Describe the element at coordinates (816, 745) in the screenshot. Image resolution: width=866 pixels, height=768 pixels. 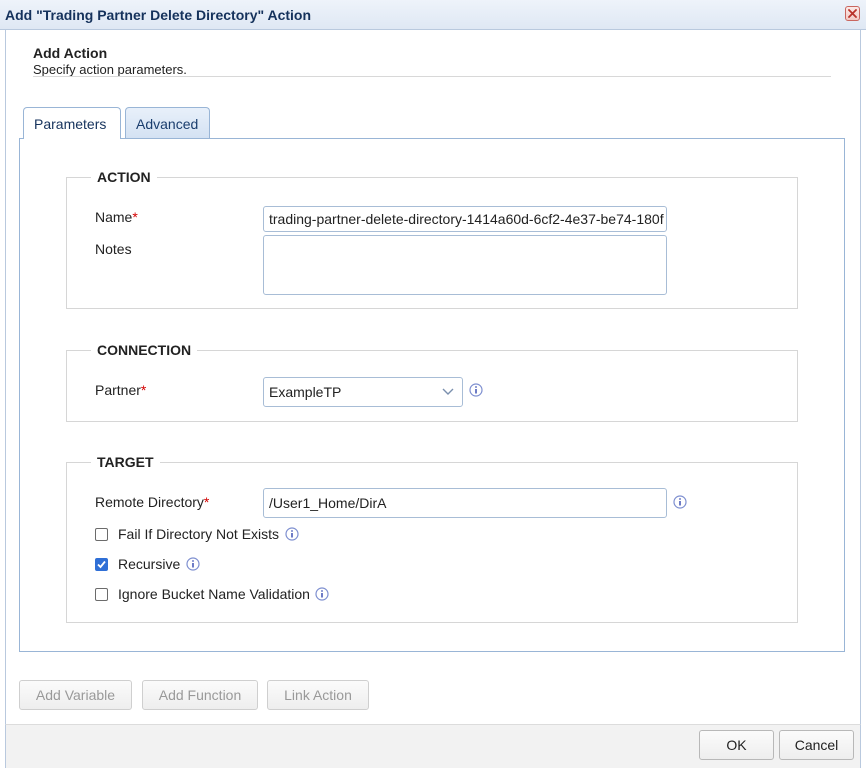
I see `cancel-button: Cancel` at that location.